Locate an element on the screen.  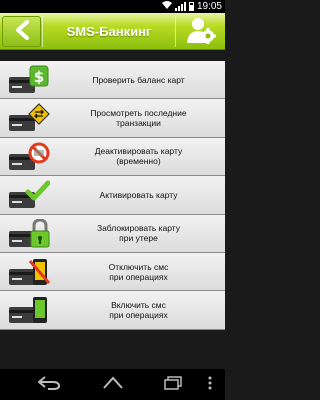
card-transfer-icon is located at coordinates (29, 118).